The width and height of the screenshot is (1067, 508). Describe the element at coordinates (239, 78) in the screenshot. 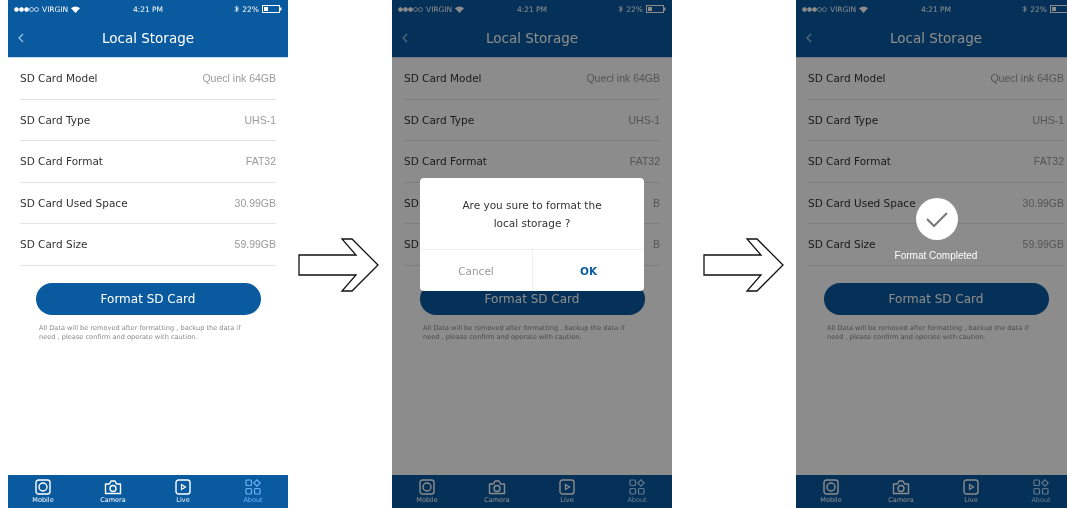

I see `row-value: Quecl ink 64GB` at that location.